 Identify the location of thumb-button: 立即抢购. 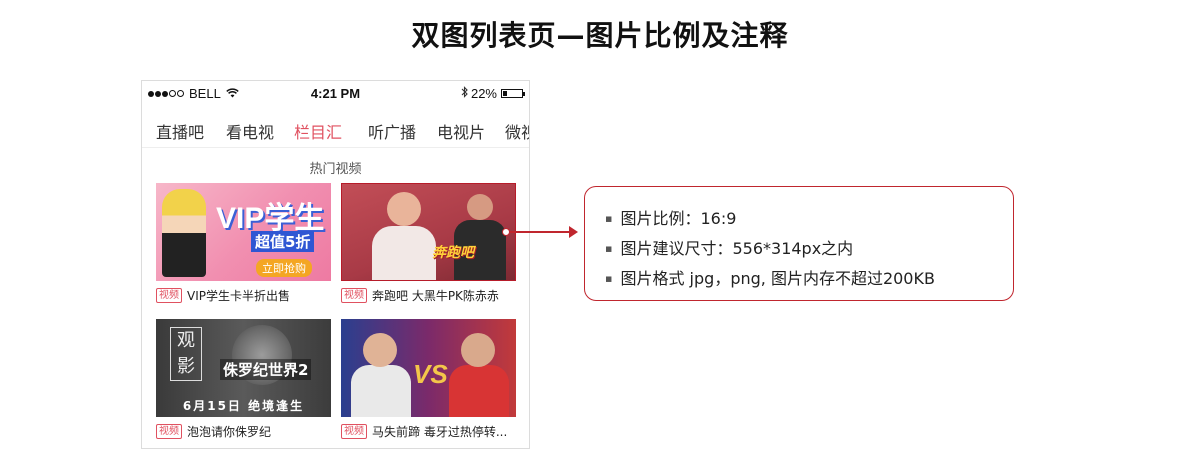
(284, 268).